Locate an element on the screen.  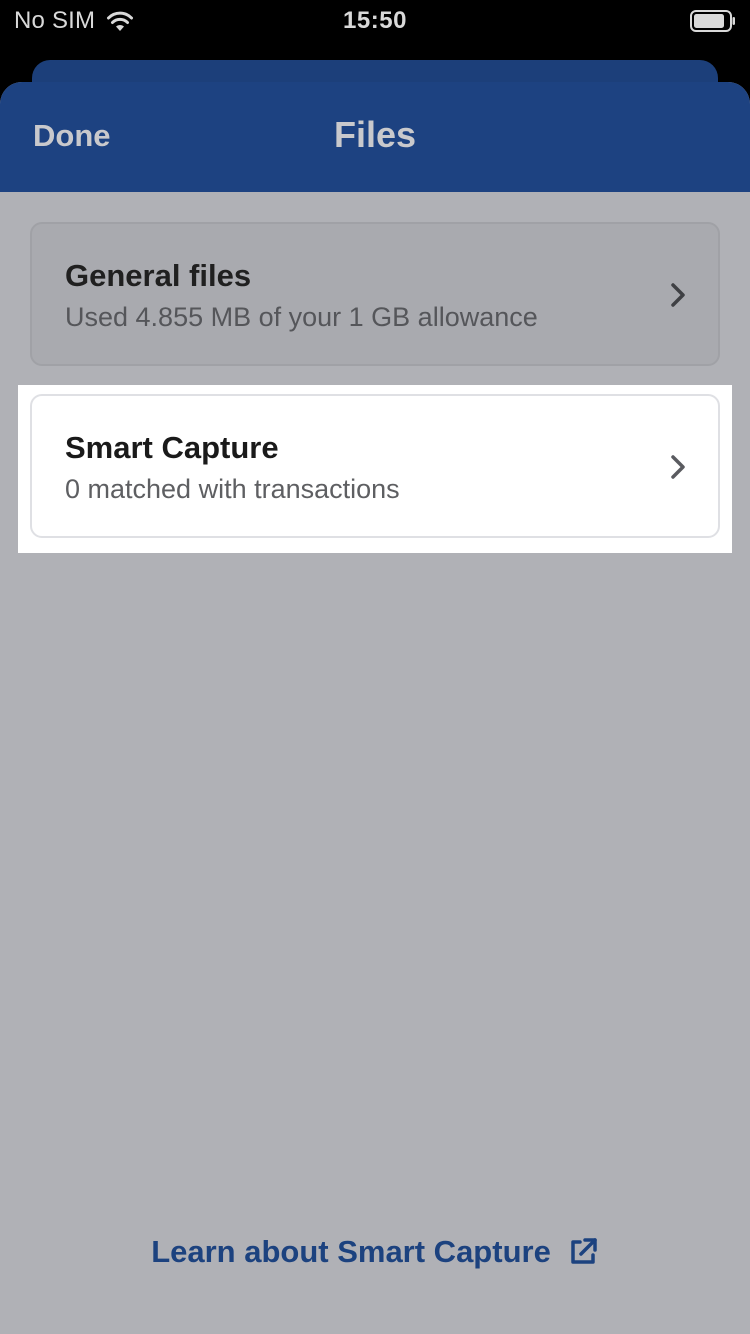
learn-link-label: Learn about Smart Capture is located at coordinates (351, 1251).